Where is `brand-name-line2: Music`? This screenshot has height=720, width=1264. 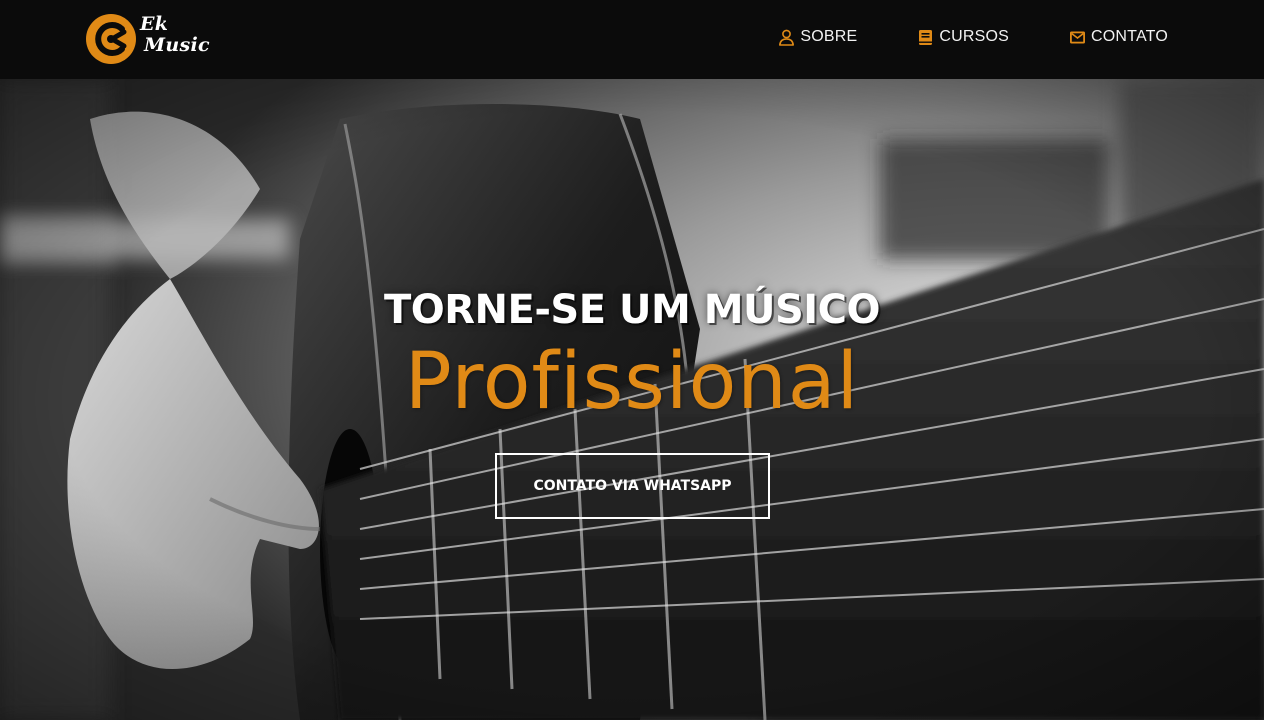 brand-name-line2: Music is located at coordinates (177, 45).